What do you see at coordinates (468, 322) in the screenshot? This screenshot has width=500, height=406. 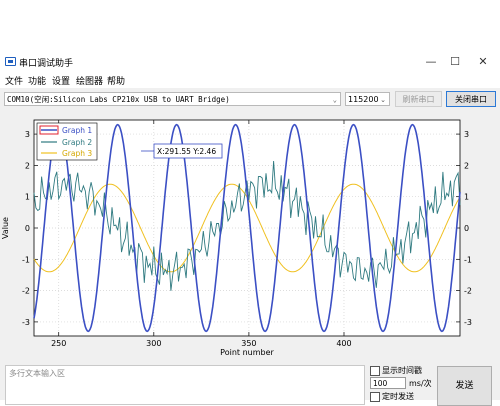 I see `y-tick-label-right: -3` at bounding box center [468, 322].